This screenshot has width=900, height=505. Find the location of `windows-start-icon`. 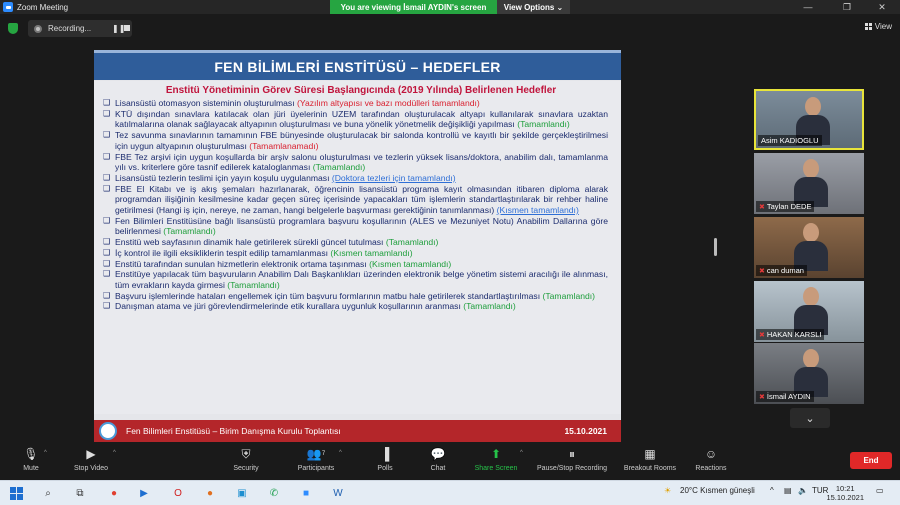

windows-start-icon is located at coordinates (16, 493).